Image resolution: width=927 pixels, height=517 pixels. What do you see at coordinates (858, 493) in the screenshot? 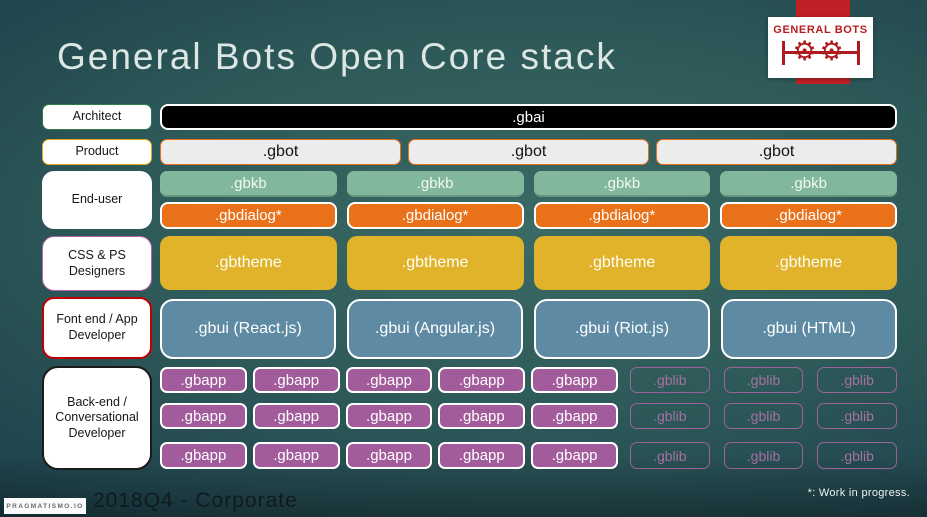
I see `work-in-progress-note: *: Work in progress.` at bounding box center [858, 493].